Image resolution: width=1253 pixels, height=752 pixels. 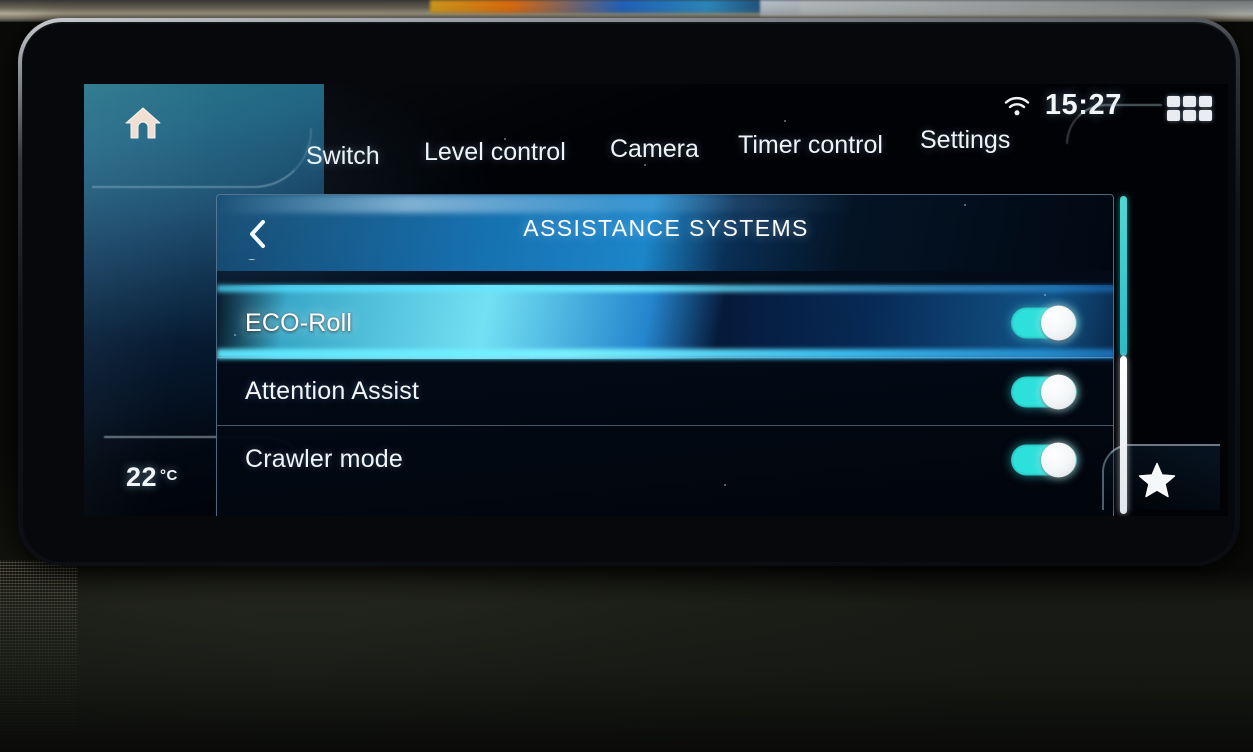 What do you see at coordinates (142, 477) in the screenshot?
I see `temperature-value: 22` at bounding box center [142, 477].